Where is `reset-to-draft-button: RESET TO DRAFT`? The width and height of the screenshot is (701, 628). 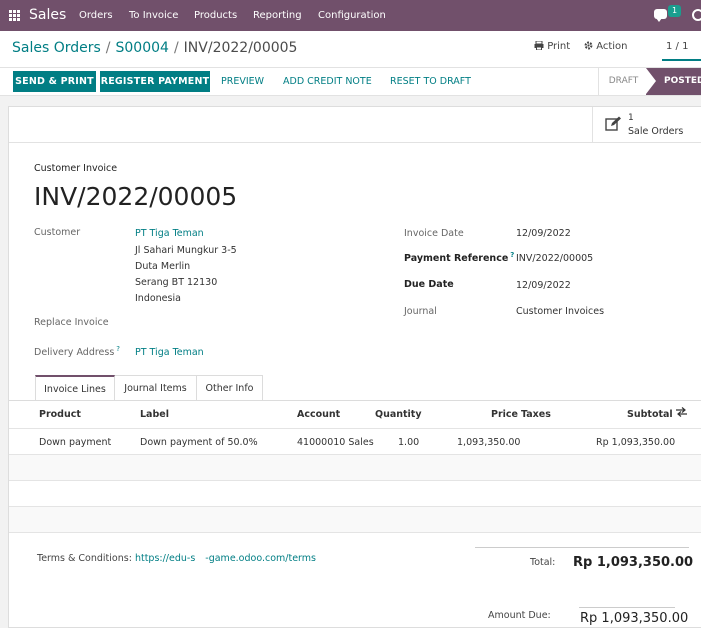 reset-to-draft-button: RESET TO DRAFT is located at coordinates (430, 81).